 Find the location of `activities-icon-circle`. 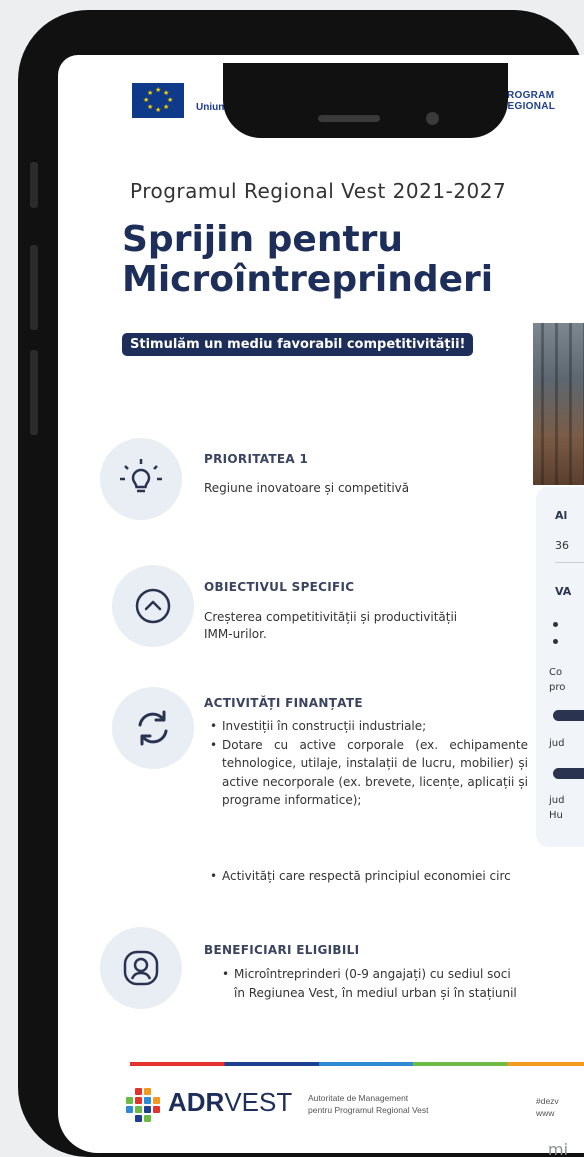

activities-icon-circle is located at coordinates (153, 728).